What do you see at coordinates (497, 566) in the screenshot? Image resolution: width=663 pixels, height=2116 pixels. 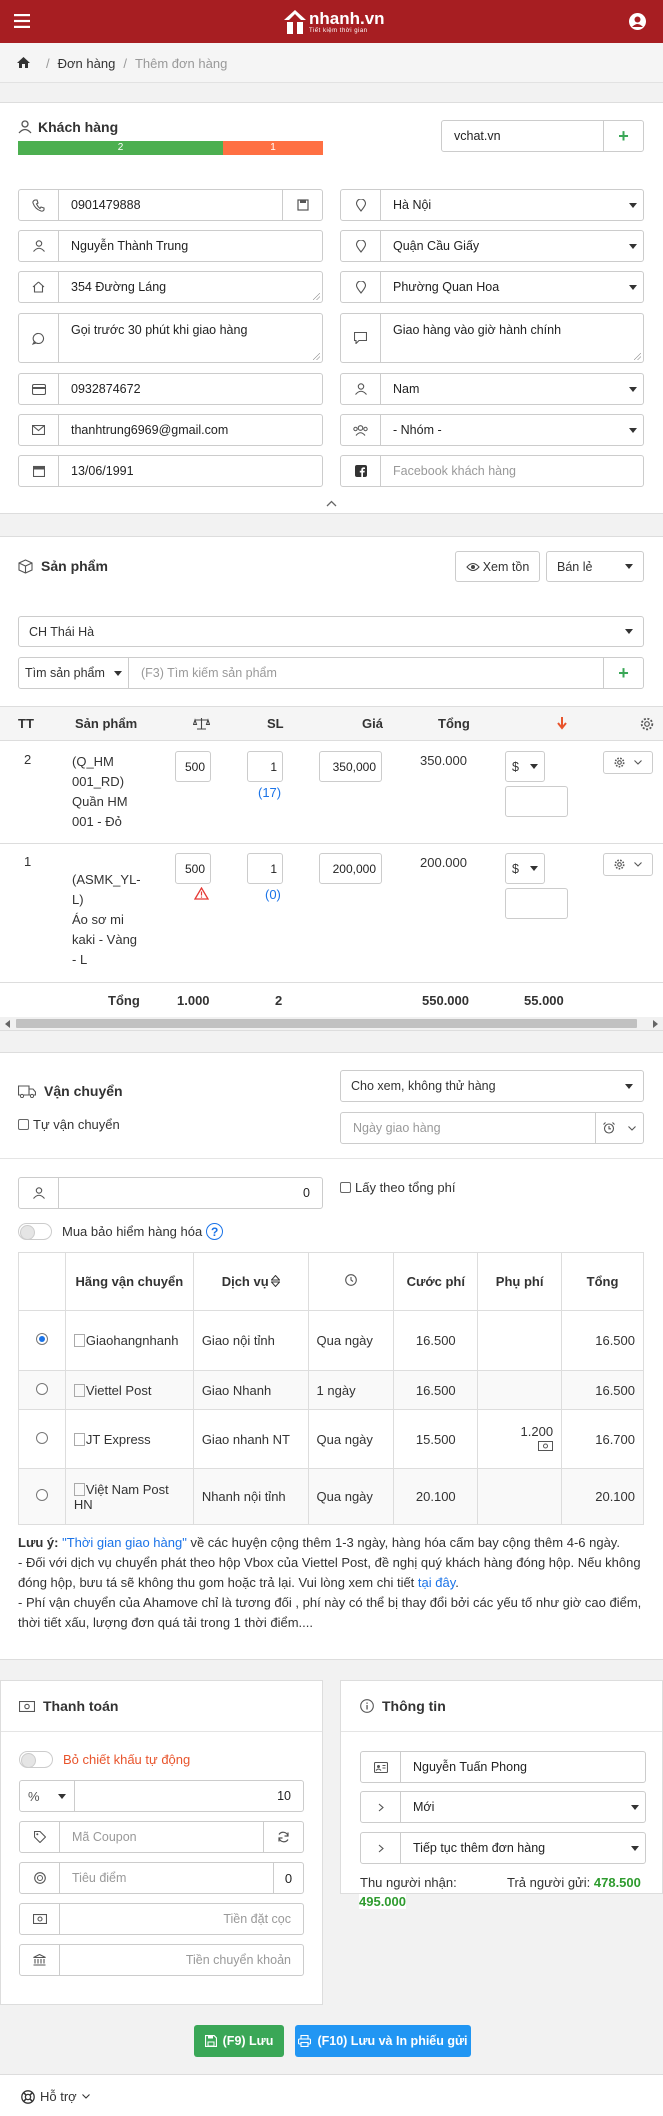 I see `view-stock-button: Xem tồn` at bounding box center [497, 566].